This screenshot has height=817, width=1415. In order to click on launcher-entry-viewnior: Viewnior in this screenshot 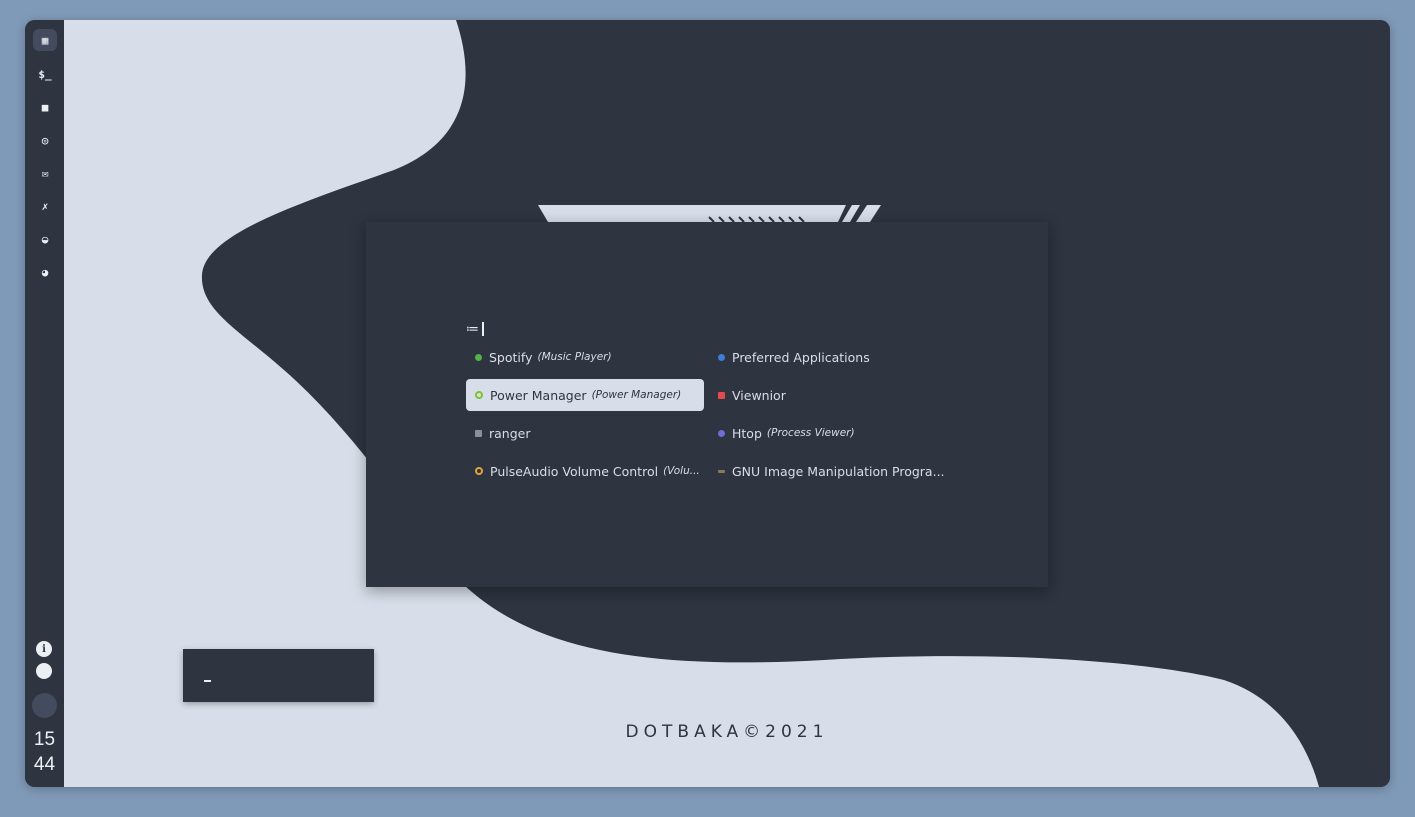, I will do `click(828, 395)`.